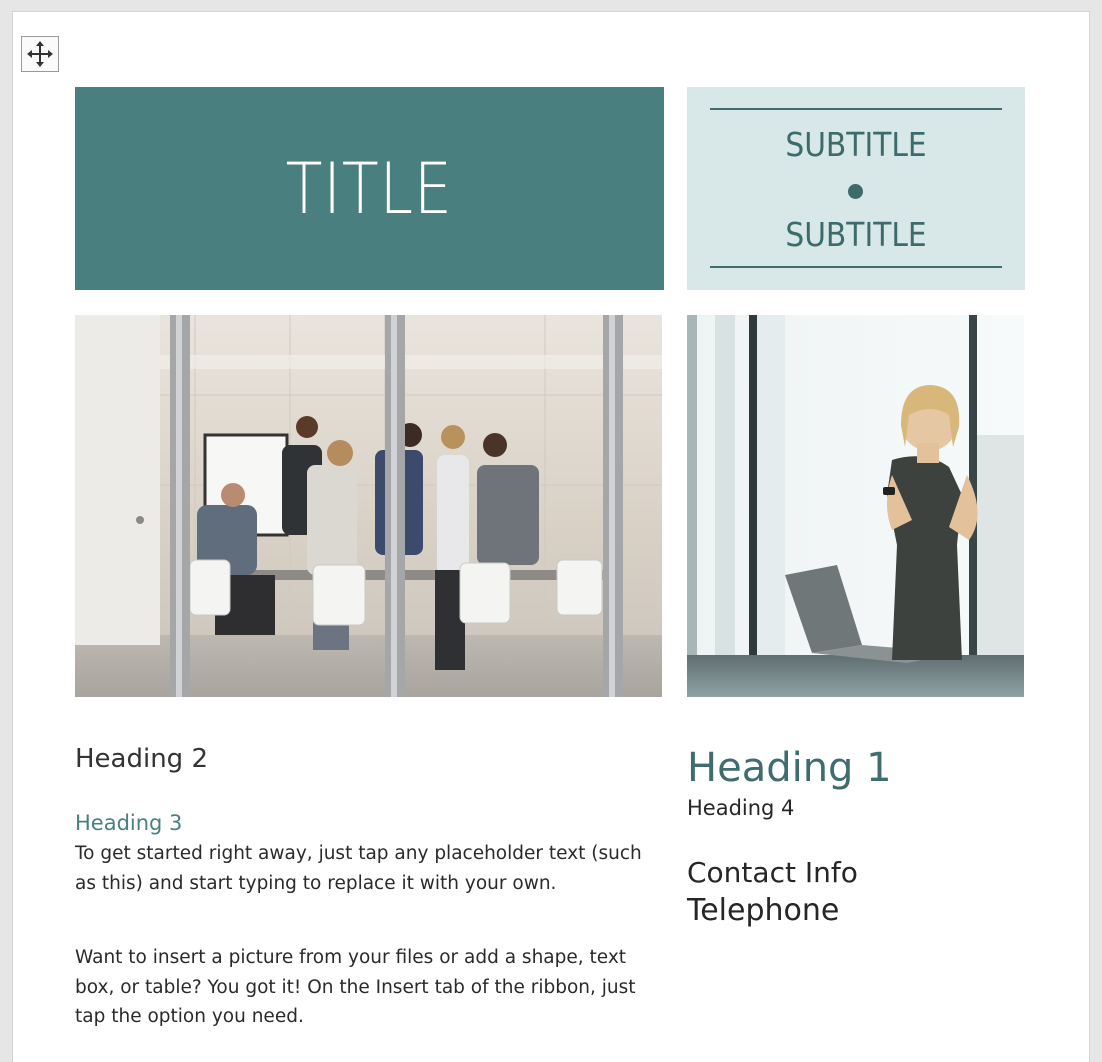 The width and height of the screenshot is (1102, 1062). Describe the element at coordinates (856, 267) in the screenshot. I see `subtitle-bottom-rule` at that location.